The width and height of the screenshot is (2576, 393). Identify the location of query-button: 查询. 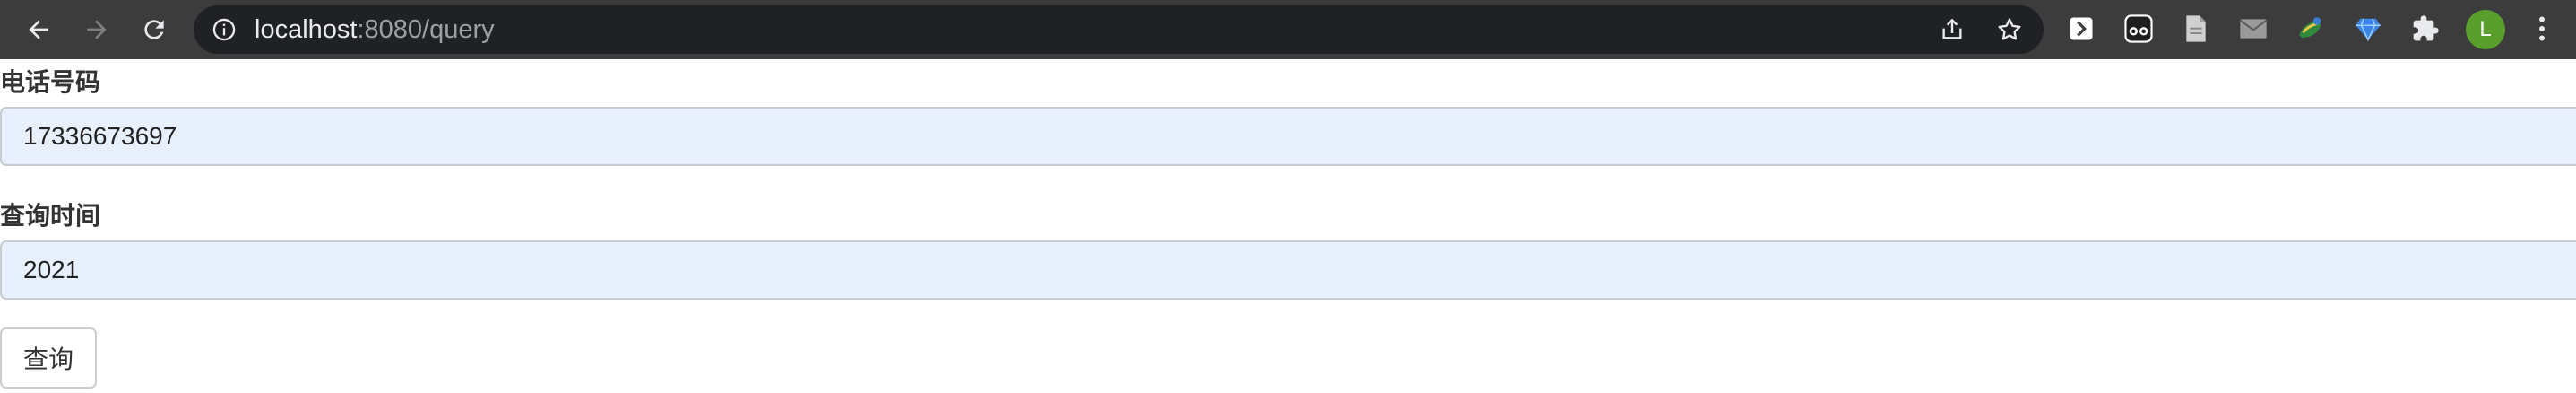
(48, 359).